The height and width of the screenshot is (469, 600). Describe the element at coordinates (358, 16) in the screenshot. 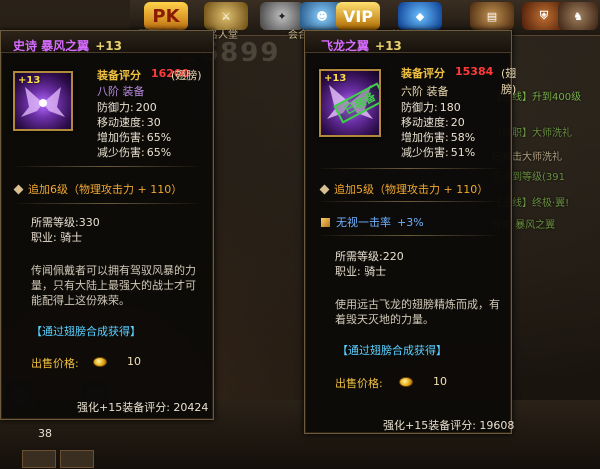

I see `vip-button: VIP` at that location.